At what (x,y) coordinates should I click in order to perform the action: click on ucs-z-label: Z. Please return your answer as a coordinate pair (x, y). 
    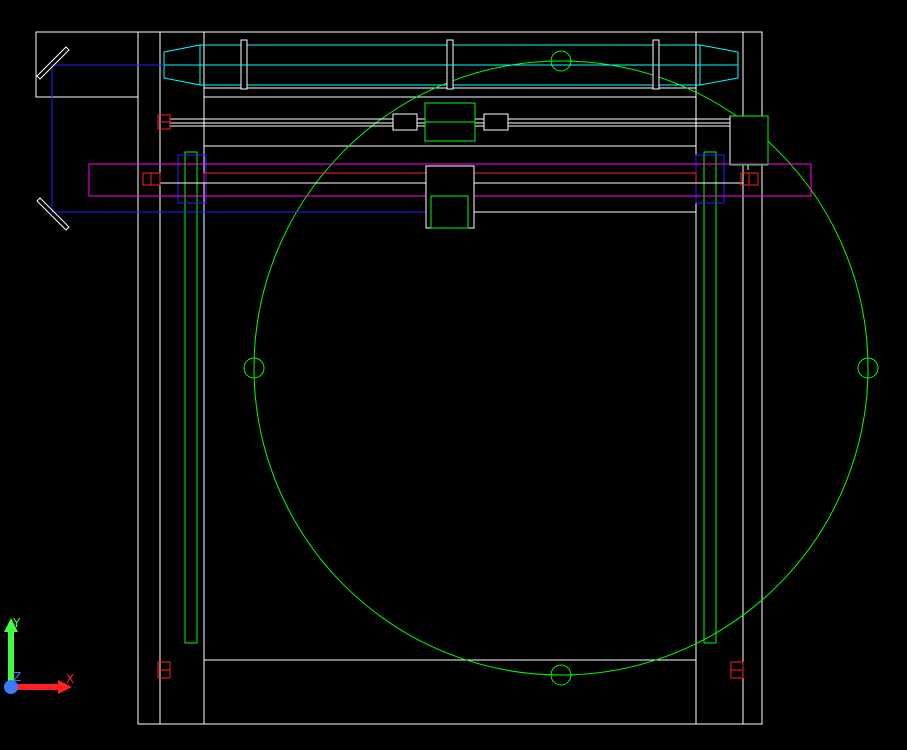
    Looking at the image, I should click on (17, 677).